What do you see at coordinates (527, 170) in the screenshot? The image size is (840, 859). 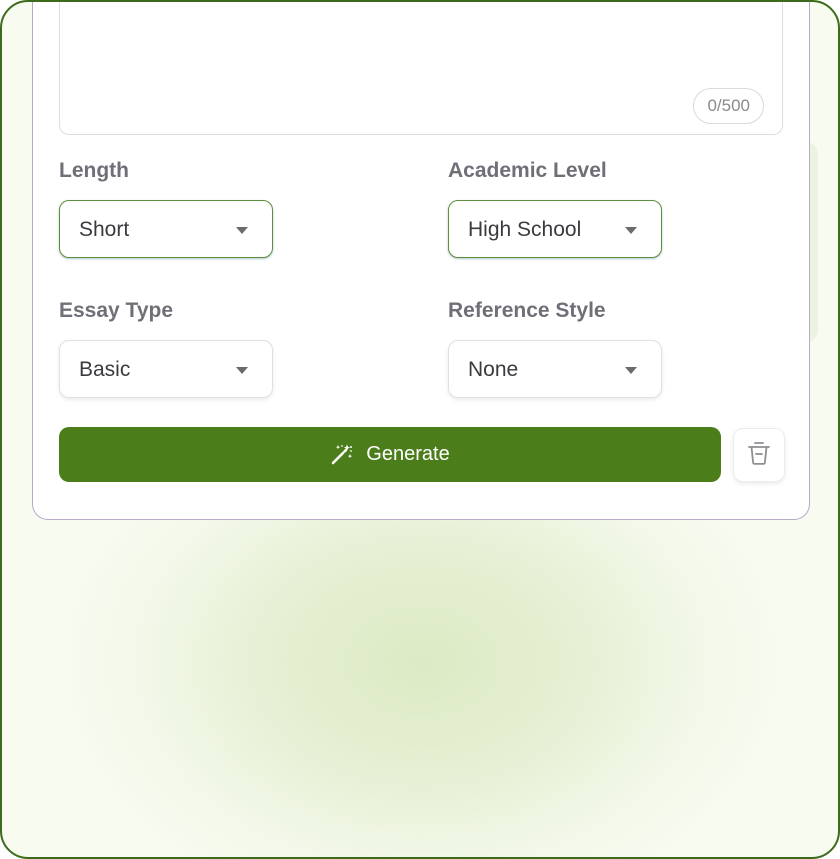 I see `academic-level-label: Academic Level` at bounding box center [527, 170].